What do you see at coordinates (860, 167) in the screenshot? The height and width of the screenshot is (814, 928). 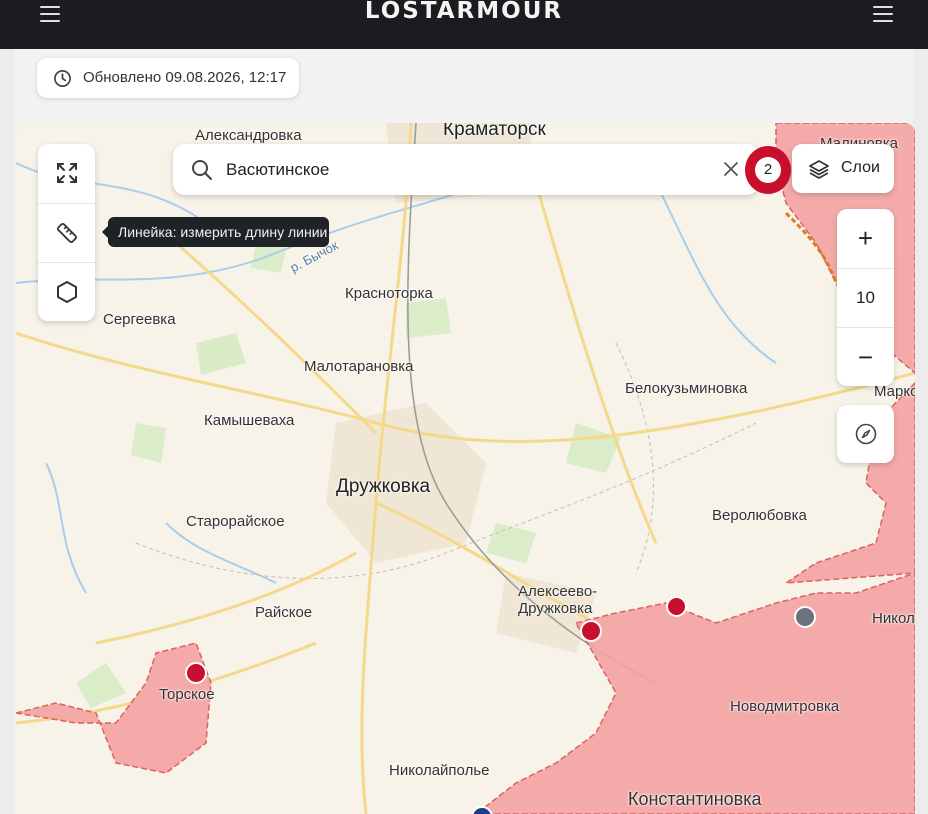 I see `layers-label: Слои` at bounding box center [860, 167].